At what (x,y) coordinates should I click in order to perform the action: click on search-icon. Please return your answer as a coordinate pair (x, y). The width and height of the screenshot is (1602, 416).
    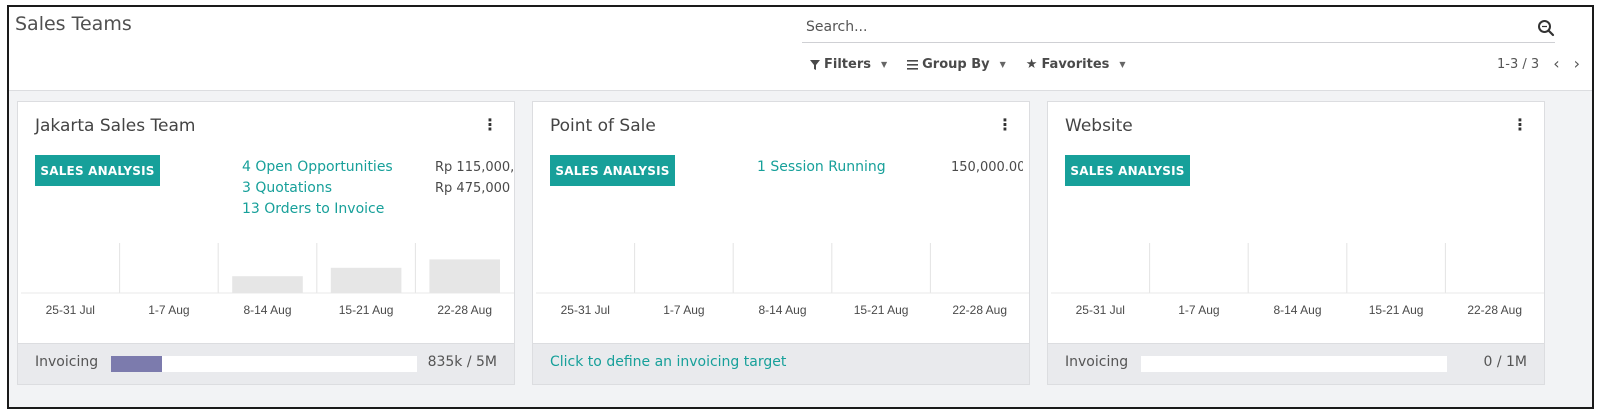
    Looking at the image, I should click on (1546, 28).